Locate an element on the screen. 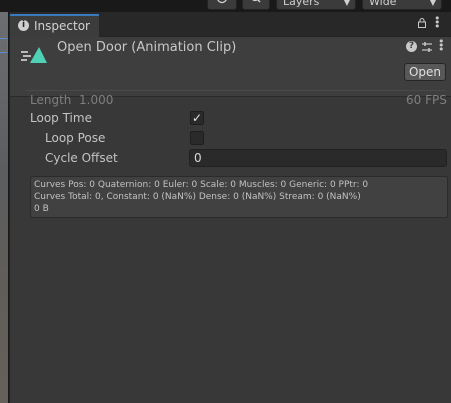 This screenshot has width=451, height=403. info-icon: i is located at coordinates (23, 25).